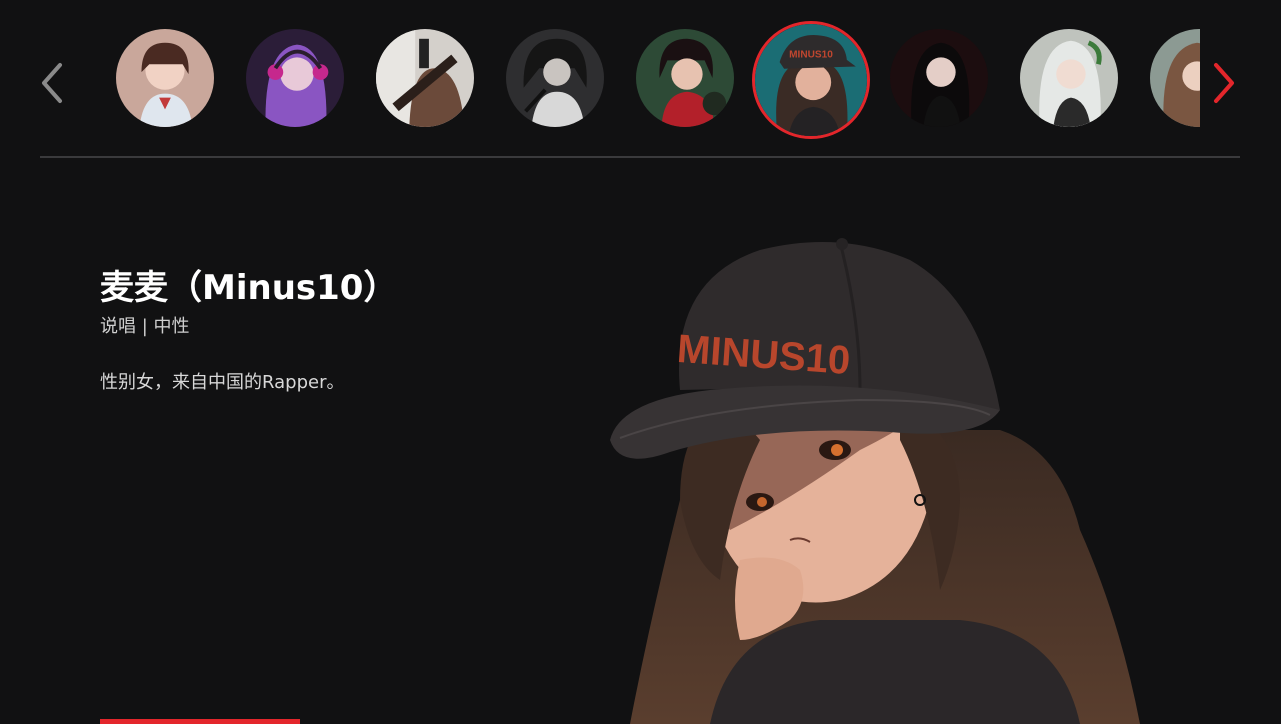 This screenshot has height=724, width=1281. I want to click on artist-name: 麦麦（Minus10）, so click(249, 288).